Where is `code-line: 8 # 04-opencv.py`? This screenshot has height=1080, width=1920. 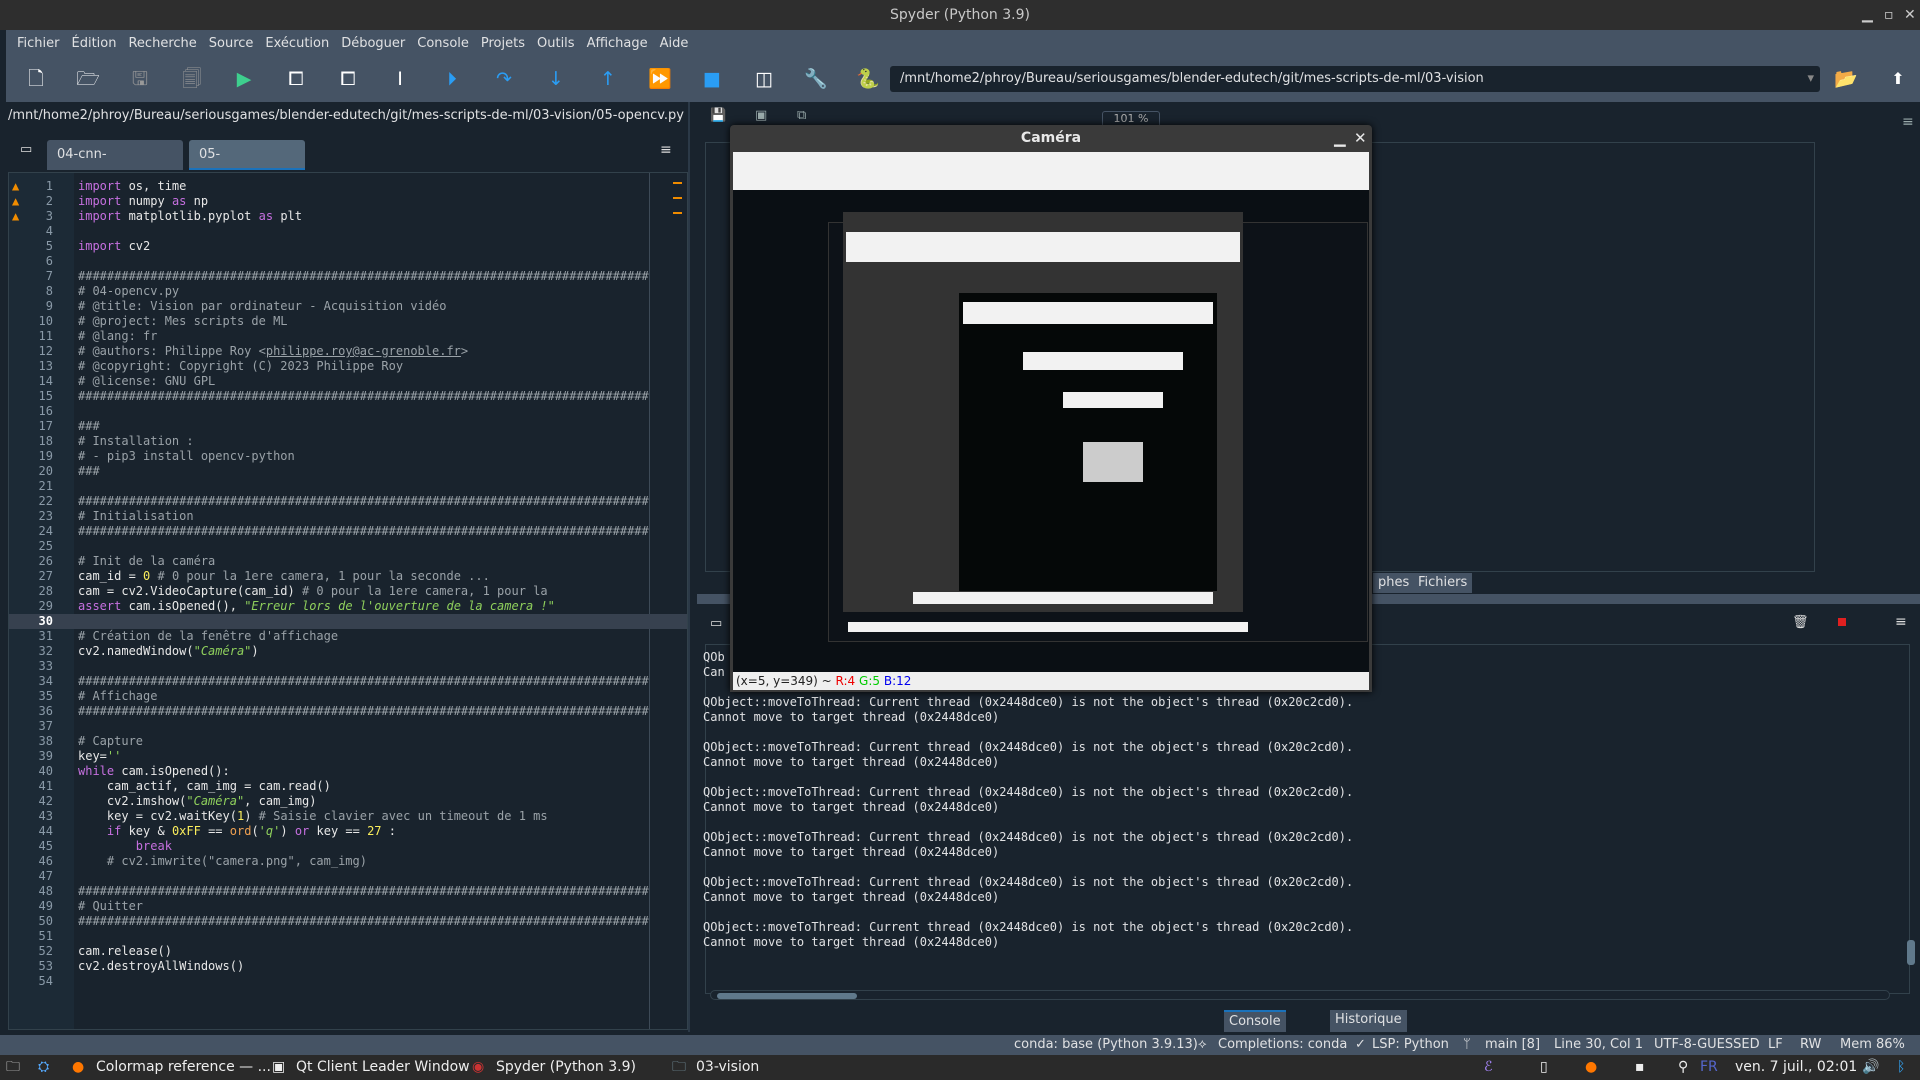
code-line: 8 # 04-opencv.py is located at coordinates (348, 291).